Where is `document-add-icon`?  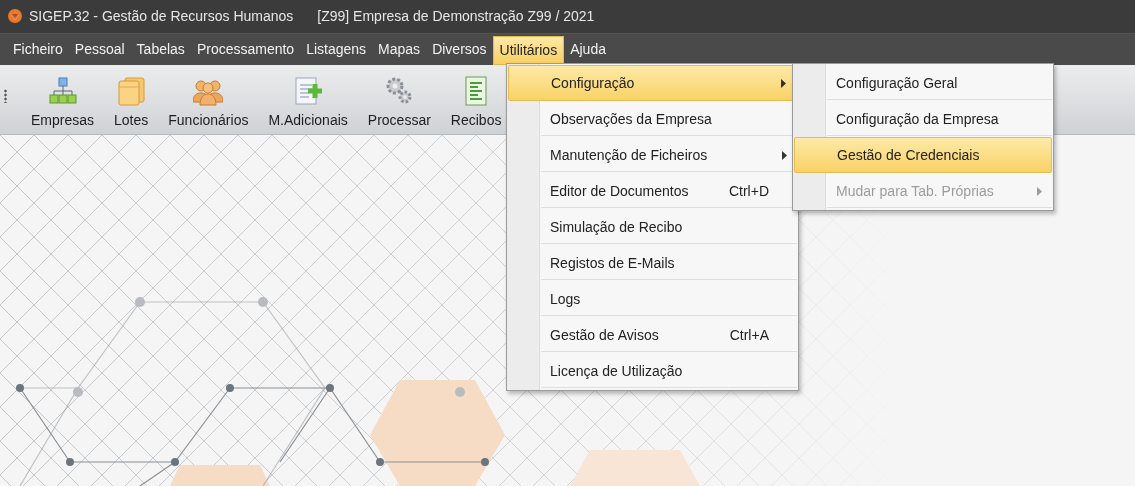
document-add-icon is located at coordinates (308, 91).